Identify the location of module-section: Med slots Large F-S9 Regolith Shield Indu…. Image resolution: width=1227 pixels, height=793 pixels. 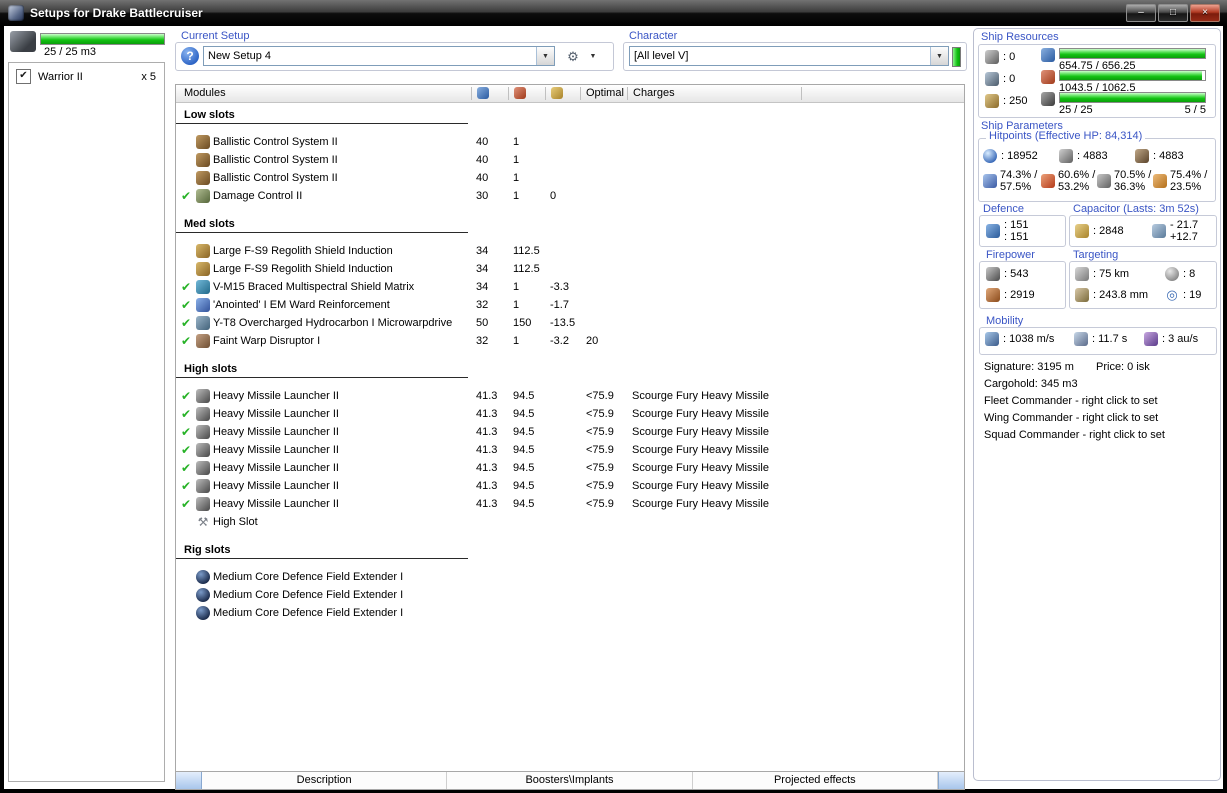
(570, 284).